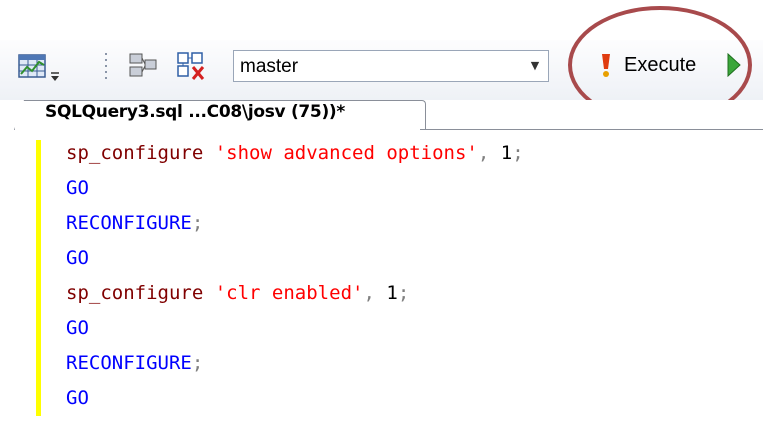  What do you see at coordinates (38, 278) in the screenshot?
I see `change-tracking-gutter` at bounding box center [38, 278].